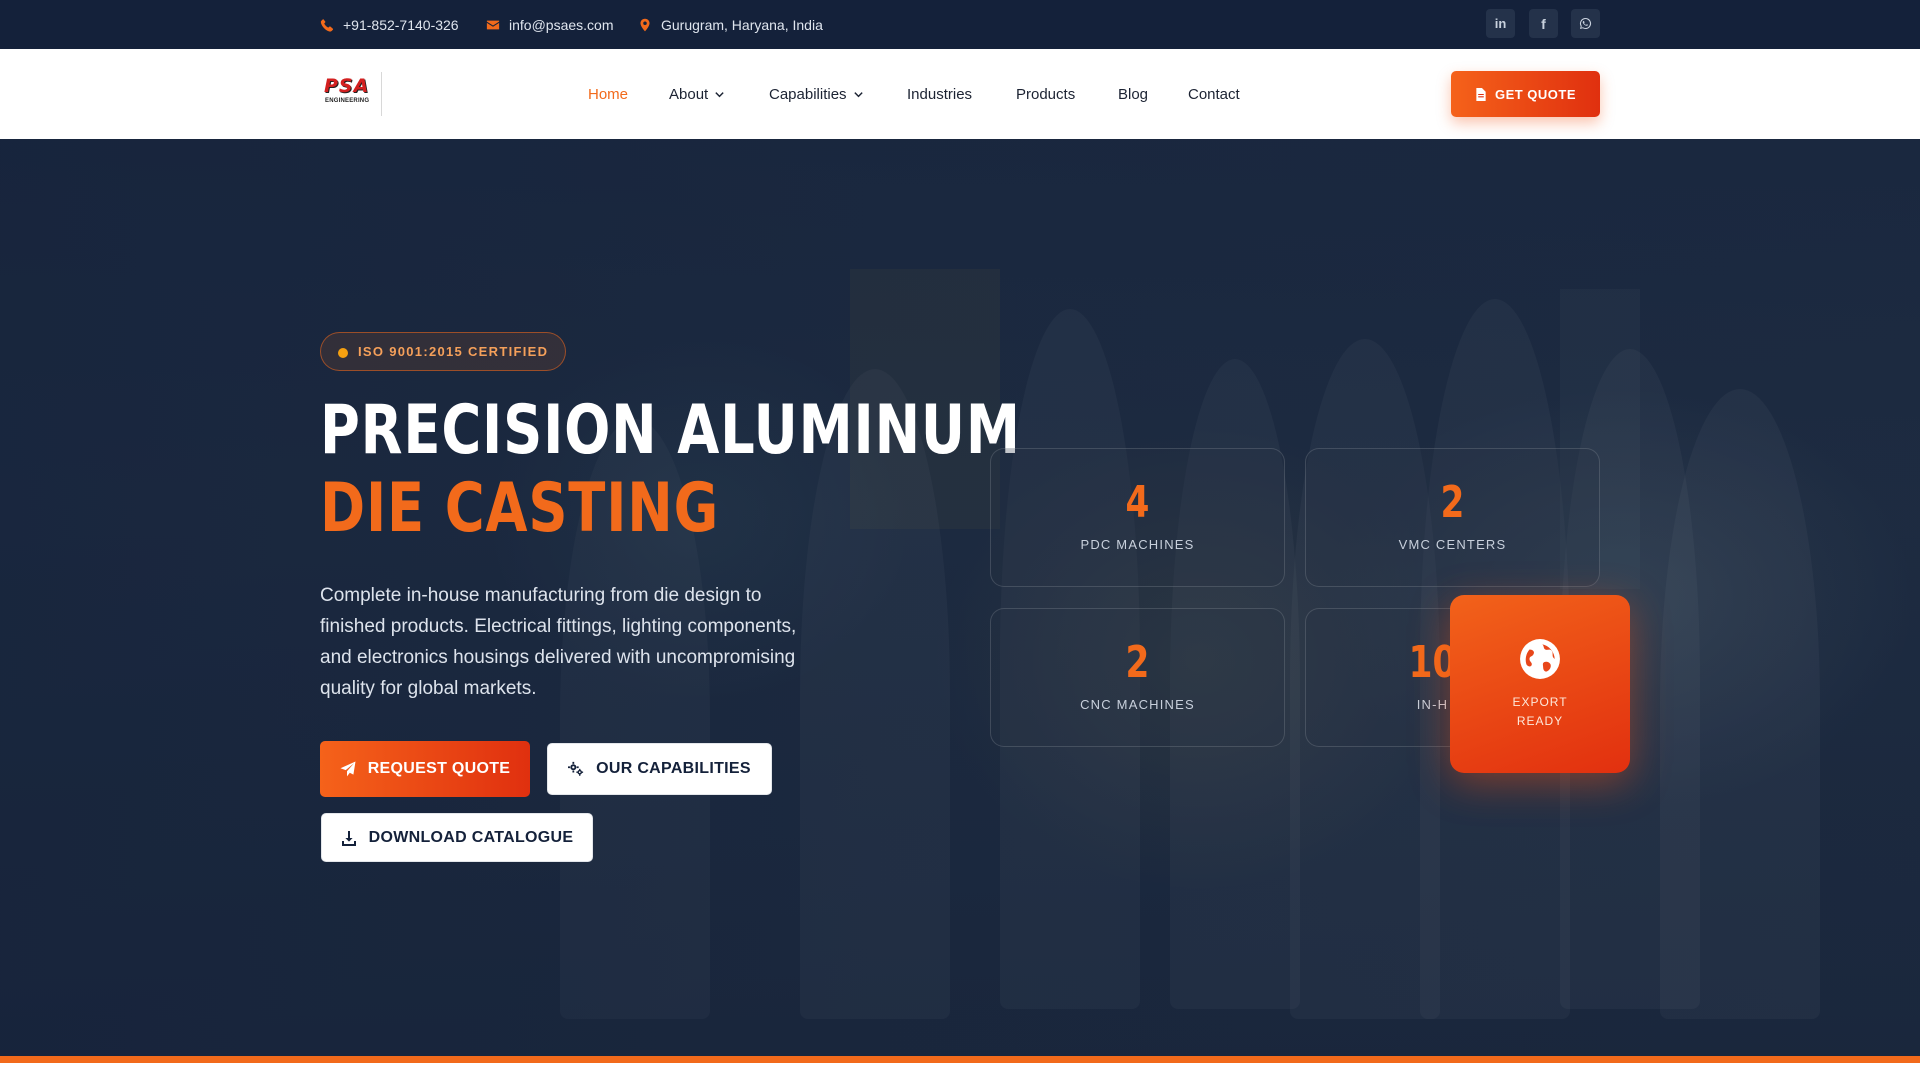 The image size is (1920, 1080). I want to click on get-quote-button: GET QUOTE, so click(1525, 94).